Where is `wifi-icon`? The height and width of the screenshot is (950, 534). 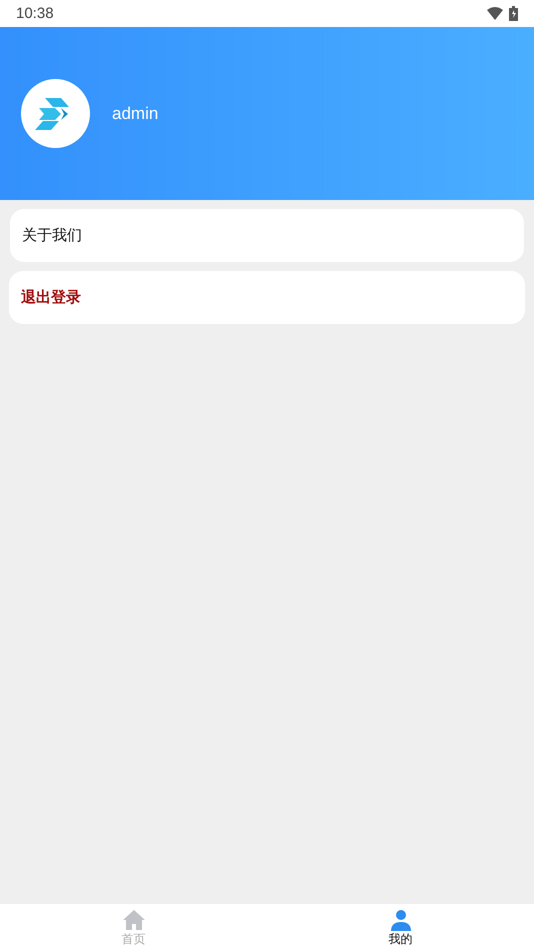 wifi-icon is located at coordinates (495, 13).